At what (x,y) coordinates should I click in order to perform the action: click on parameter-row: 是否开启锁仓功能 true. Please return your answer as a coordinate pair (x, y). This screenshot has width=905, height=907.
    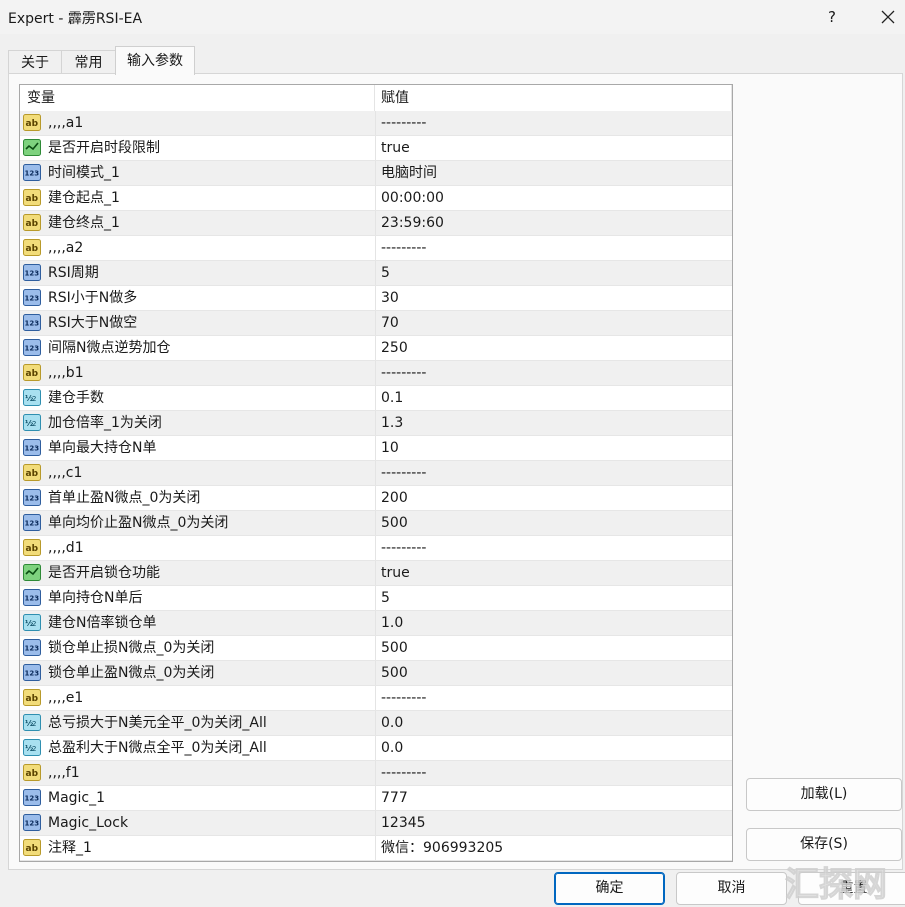
    Looking at the image, I should click on (376, 573).